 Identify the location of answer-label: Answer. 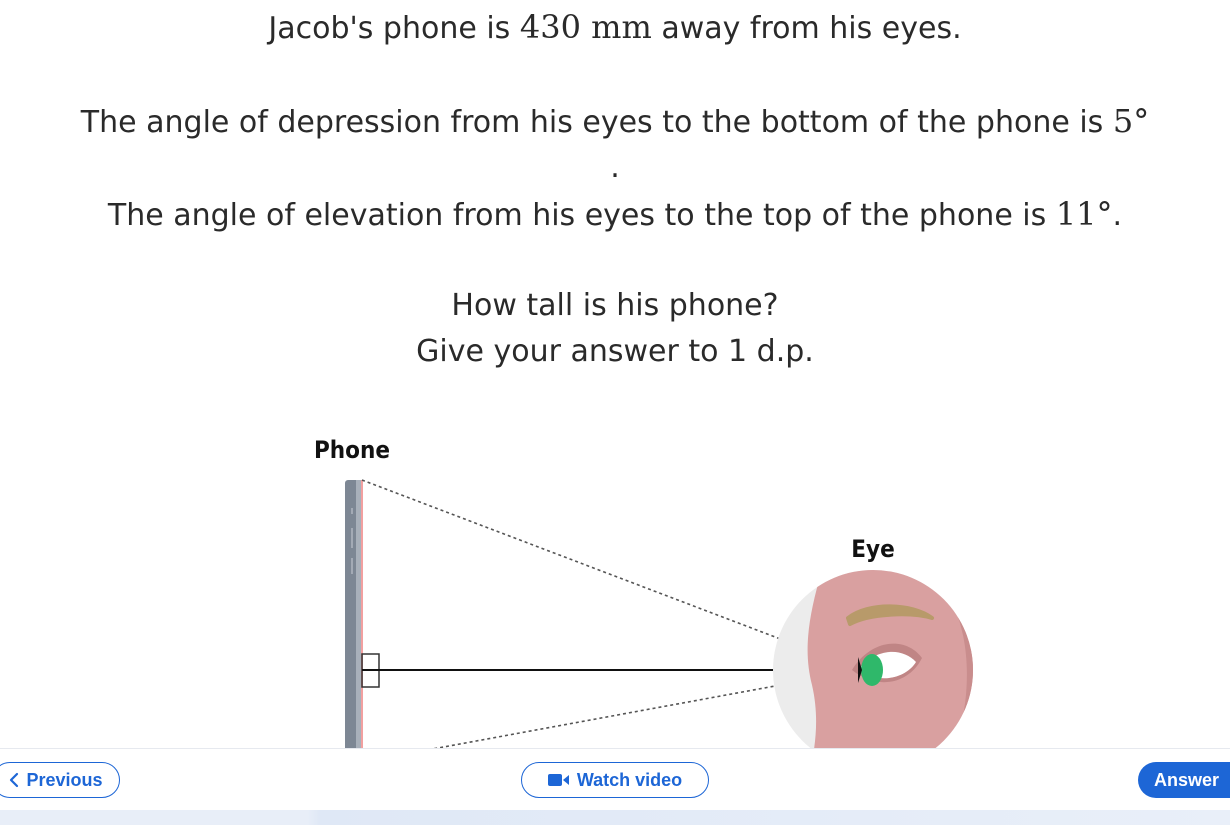
(1187, 779).